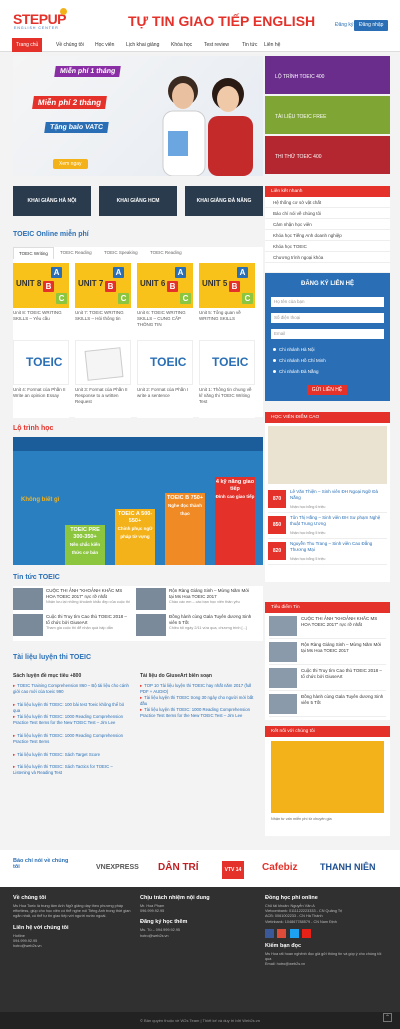 This screenshot has width=400, height=1029. I want to click on branch-radio-danang: Chi nhánh Đà Nẵng, so click(296, 371).